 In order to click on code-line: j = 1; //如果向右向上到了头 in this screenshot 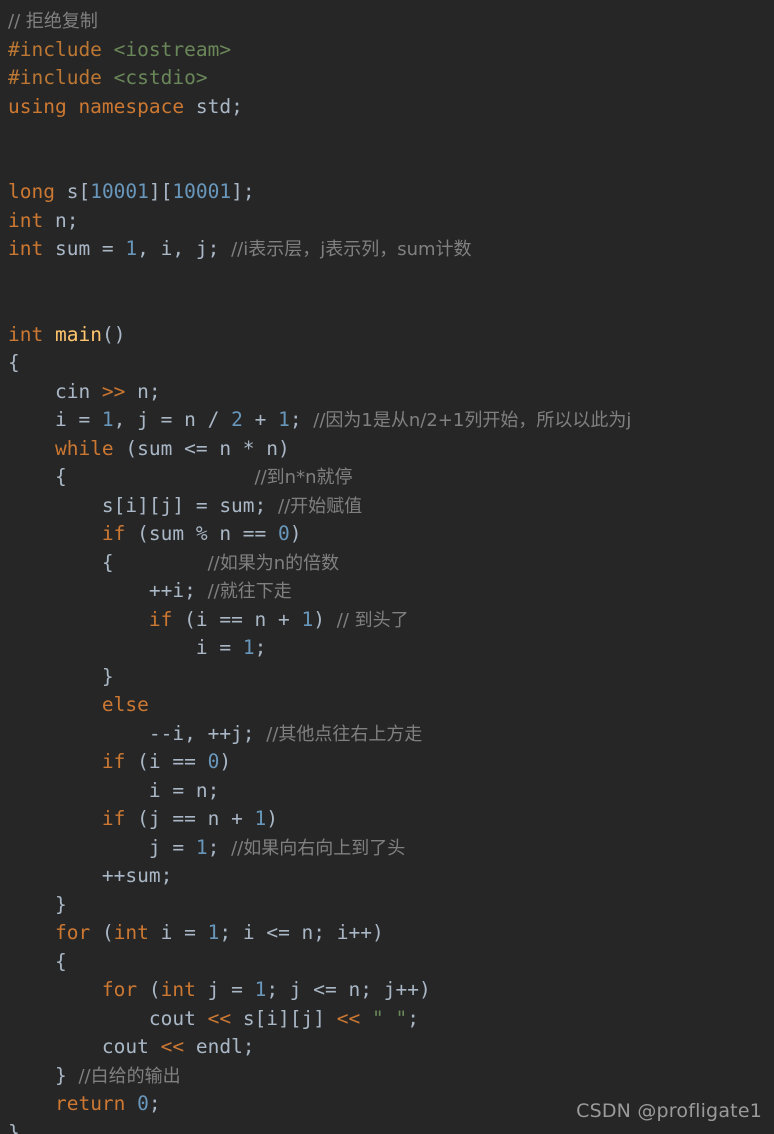, I will do `click(391, 848)`.